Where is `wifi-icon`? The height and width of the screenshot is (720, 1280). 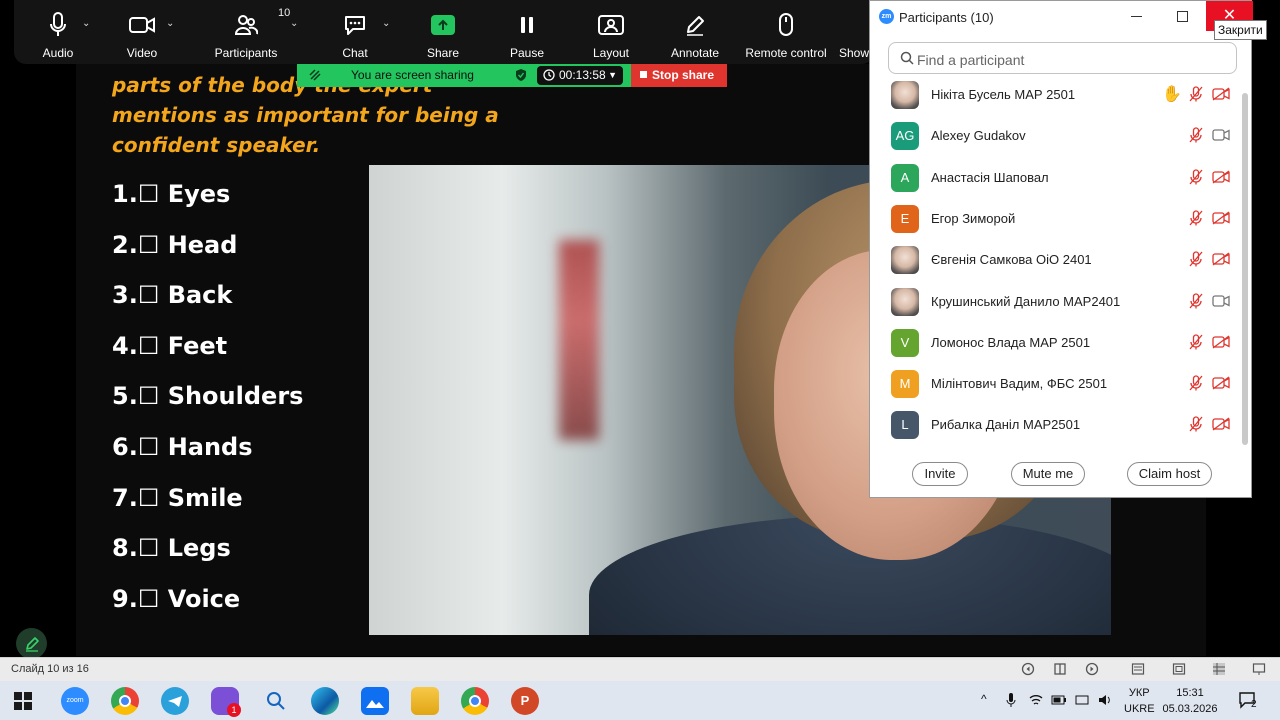
wifi-icon is located at coordinates (1036, 700).